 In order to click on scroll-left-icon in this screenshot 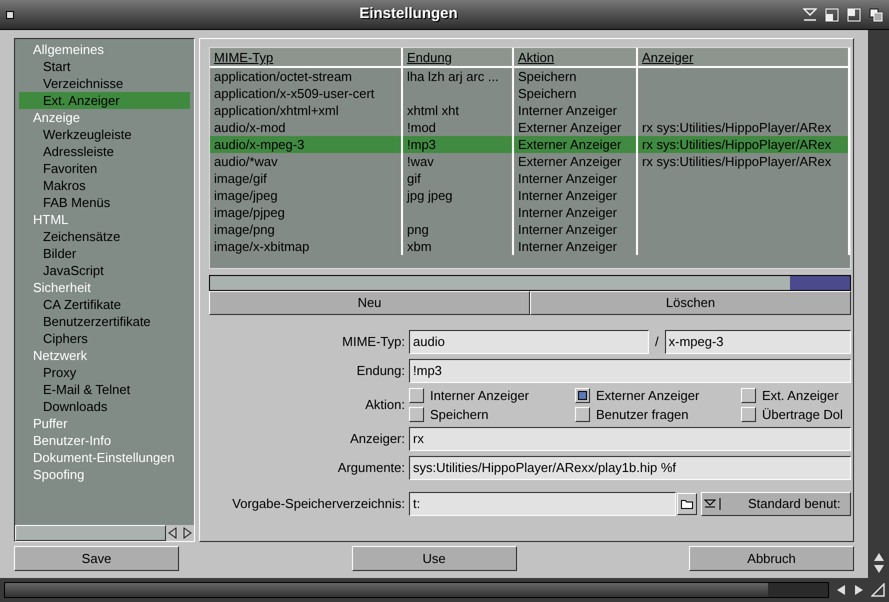, I will do `click(841, 590)`.